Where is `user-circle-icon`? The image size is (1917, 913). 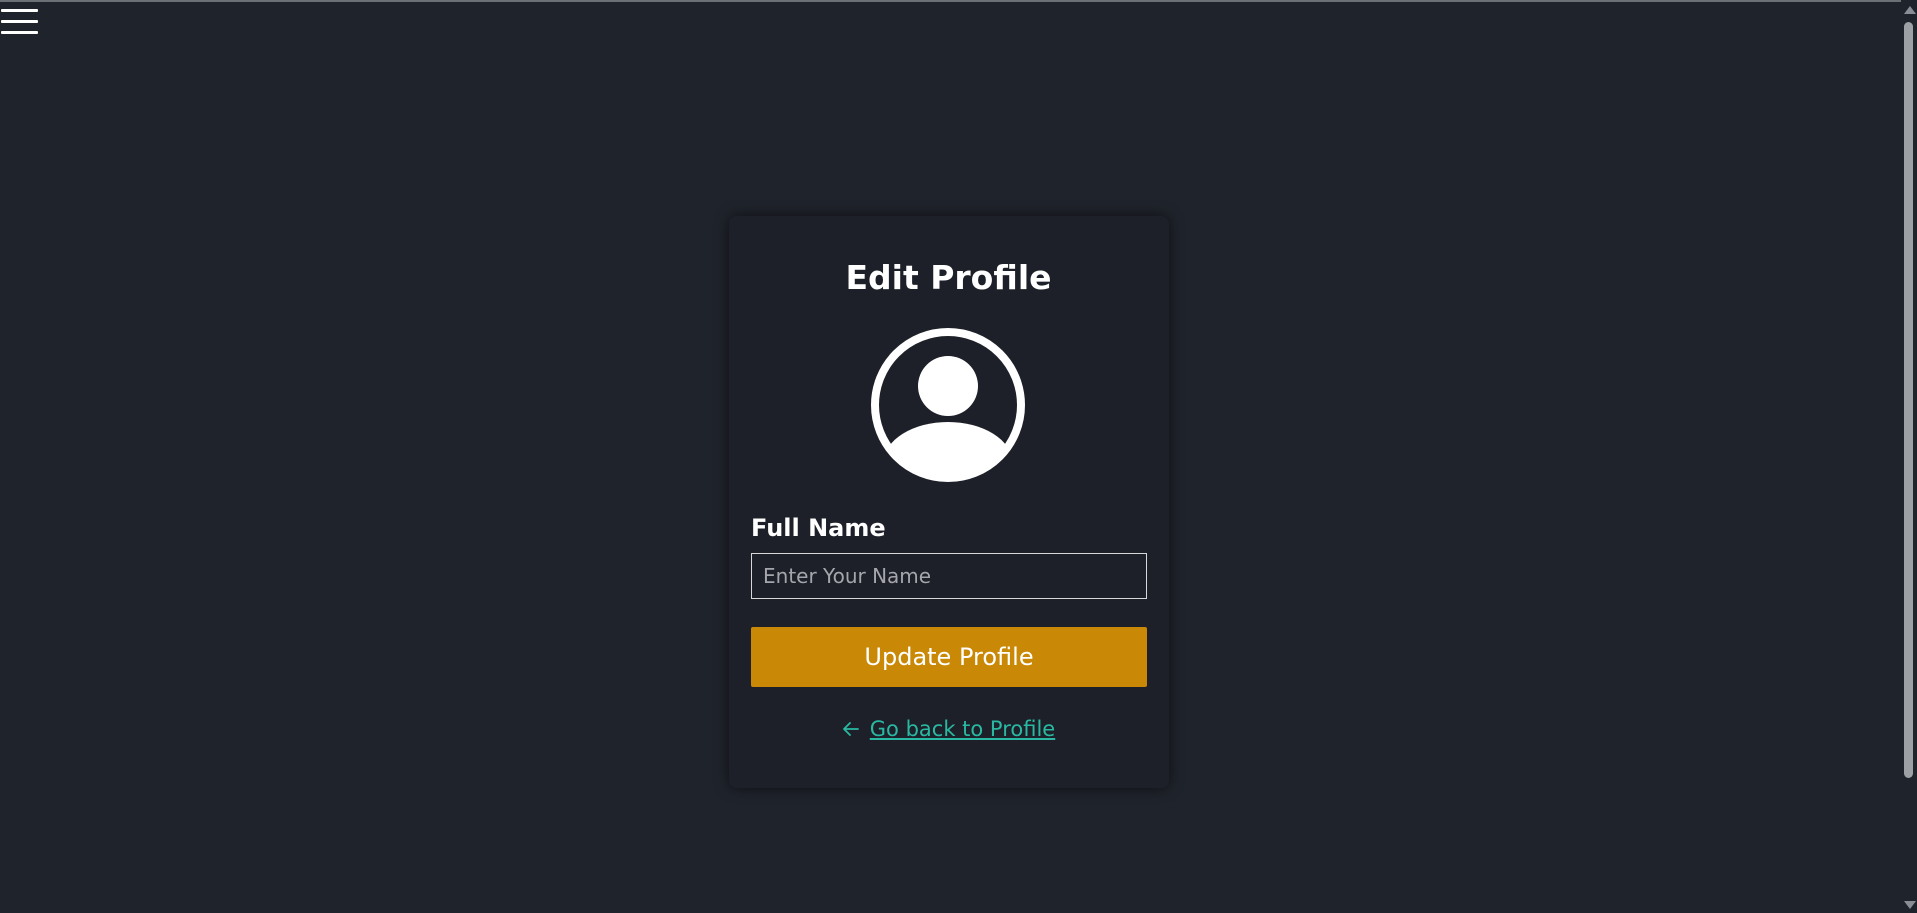 user-circle-icon is located at coordinates (948, 405).